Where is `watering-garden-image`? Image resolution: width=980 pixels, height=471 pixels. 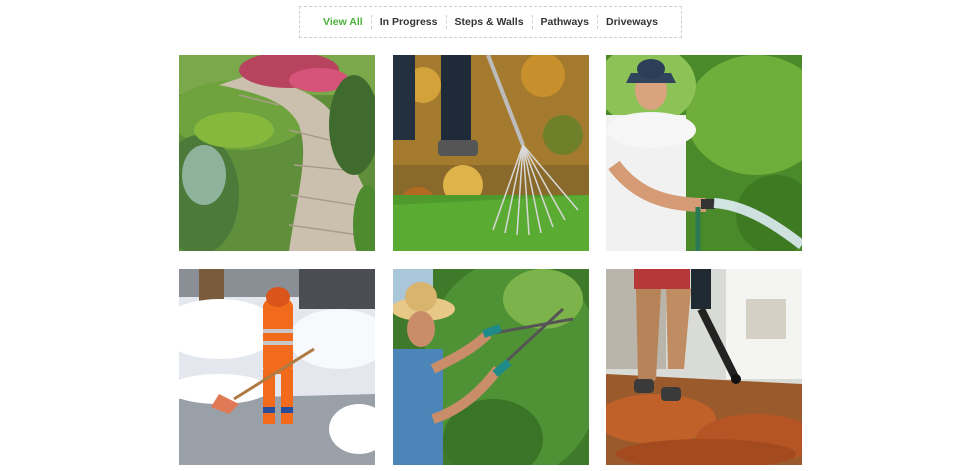 watering-garden-image is located at coordinates (704, 153).